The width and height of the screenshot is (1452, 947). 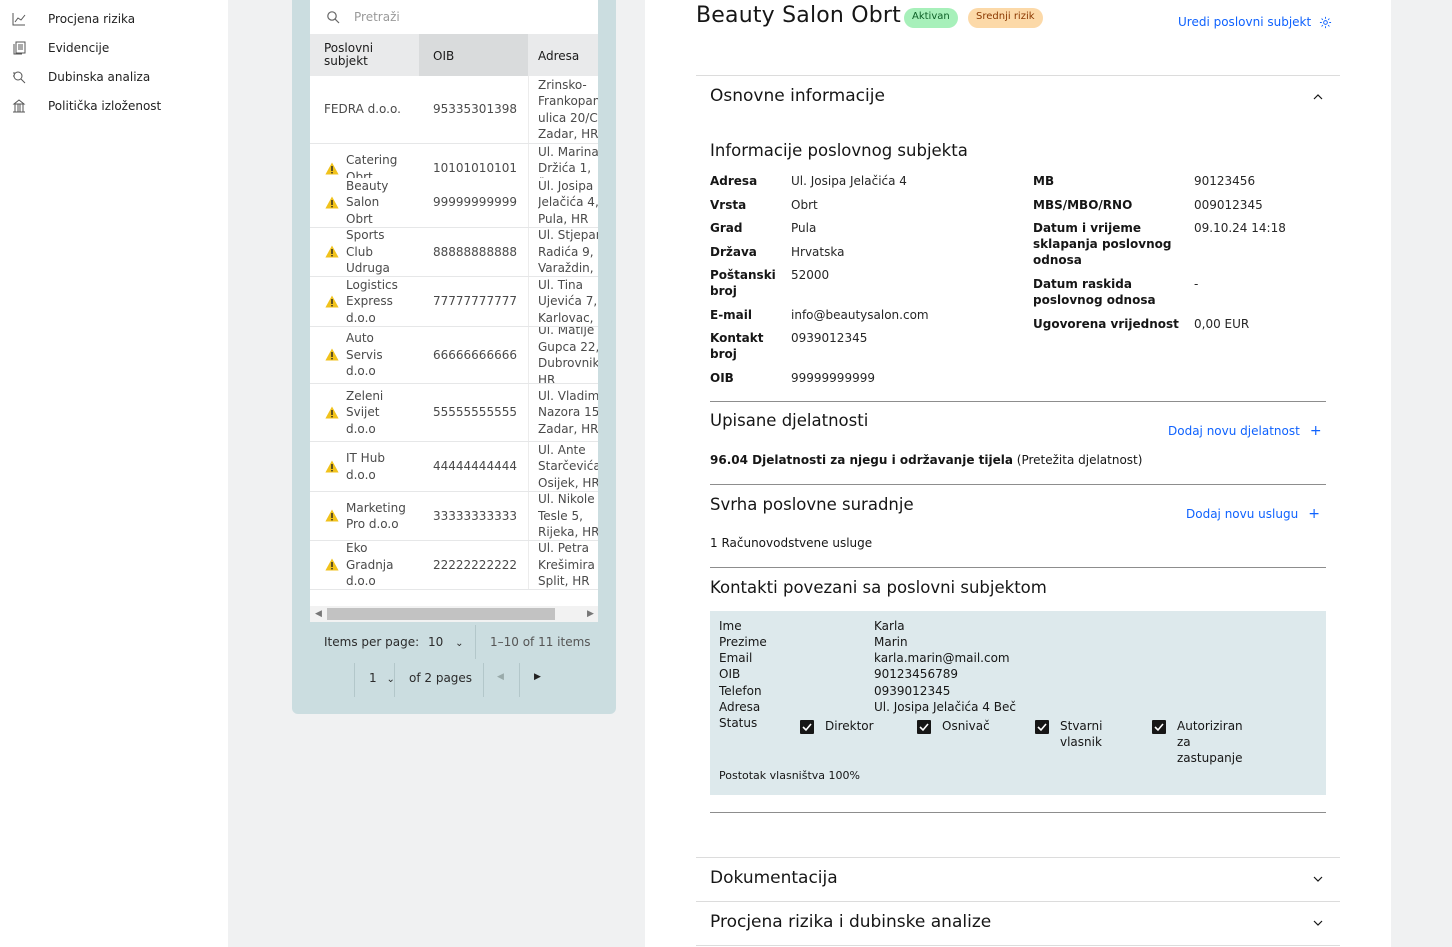 What do you see at coordinates (473, 55) in the screenshot?
I see `column-header-oib: OIB` at bounding box center [473, 55].